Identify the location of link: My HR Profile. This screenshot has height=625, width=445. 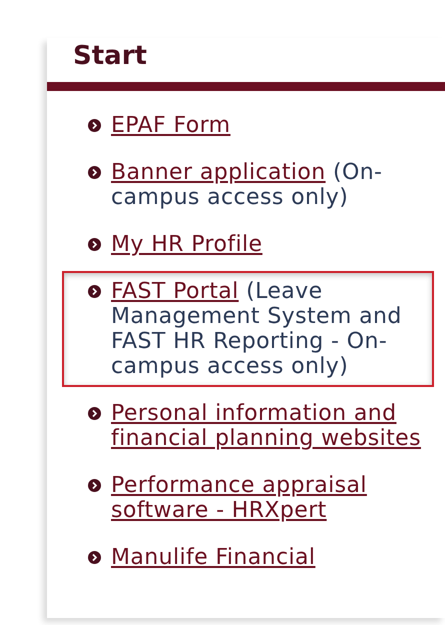
(270, 244).